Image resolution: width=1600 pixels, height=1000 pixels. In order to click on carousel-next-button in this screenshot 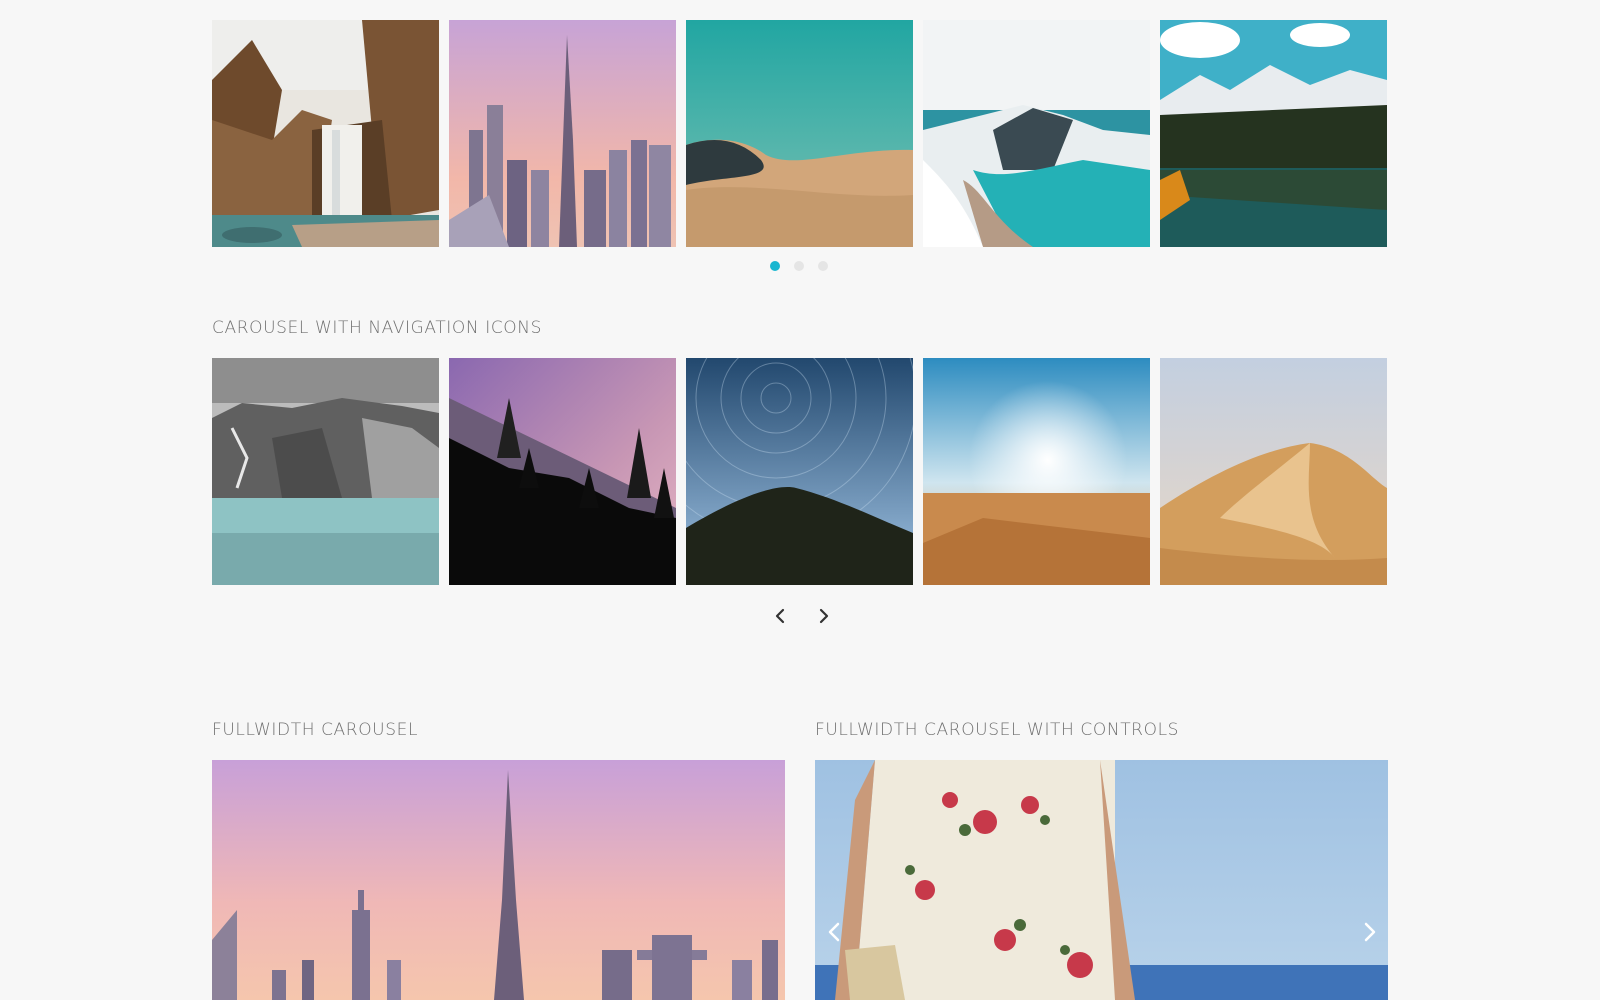, I will do `click(824, 616)`.